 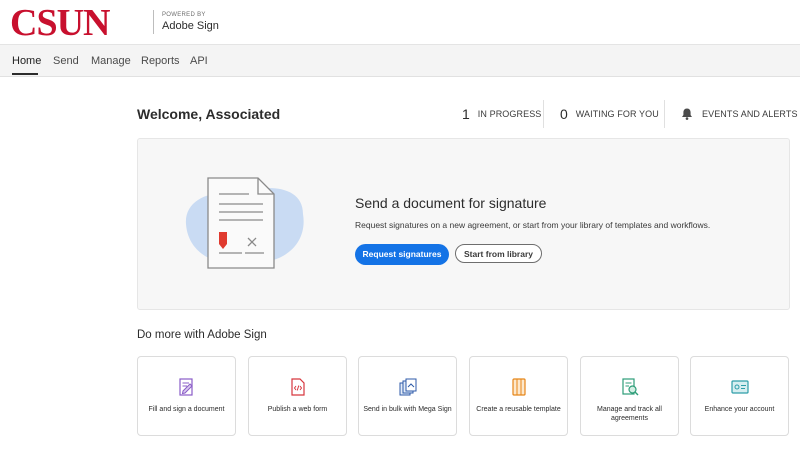 What do you see at coordinates (408, 387) in the screenshot?
I see `mega-sign-icon` at bounding box center [408, 387].